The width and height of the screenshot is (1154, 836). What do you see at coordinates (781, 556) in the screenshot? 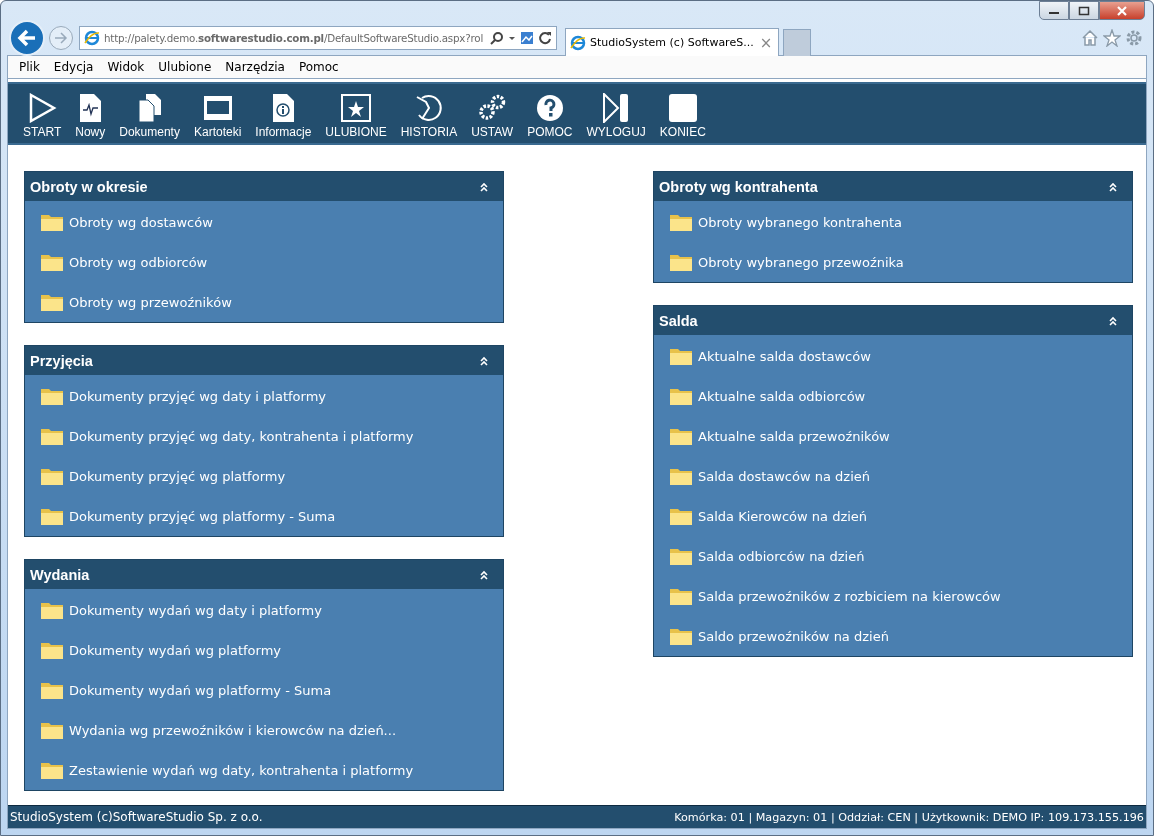
I see `report-link: Salda odbiorców na dzień` at bounding box center [781, 556].